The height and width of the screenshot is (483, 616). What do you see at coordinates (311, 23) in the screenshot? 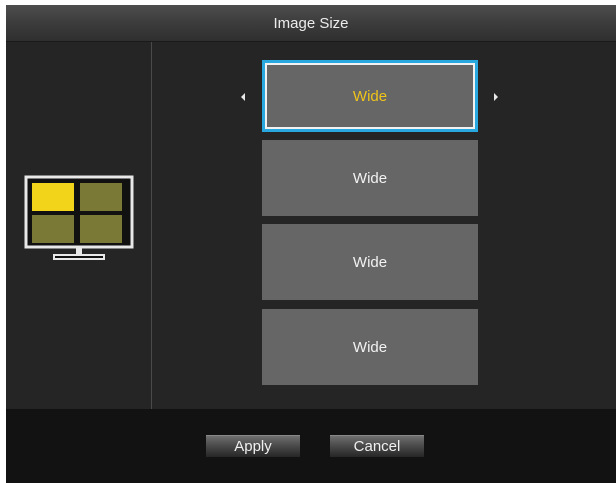
I see `dialog-title: Image Size` at bounding box center [311, 23].